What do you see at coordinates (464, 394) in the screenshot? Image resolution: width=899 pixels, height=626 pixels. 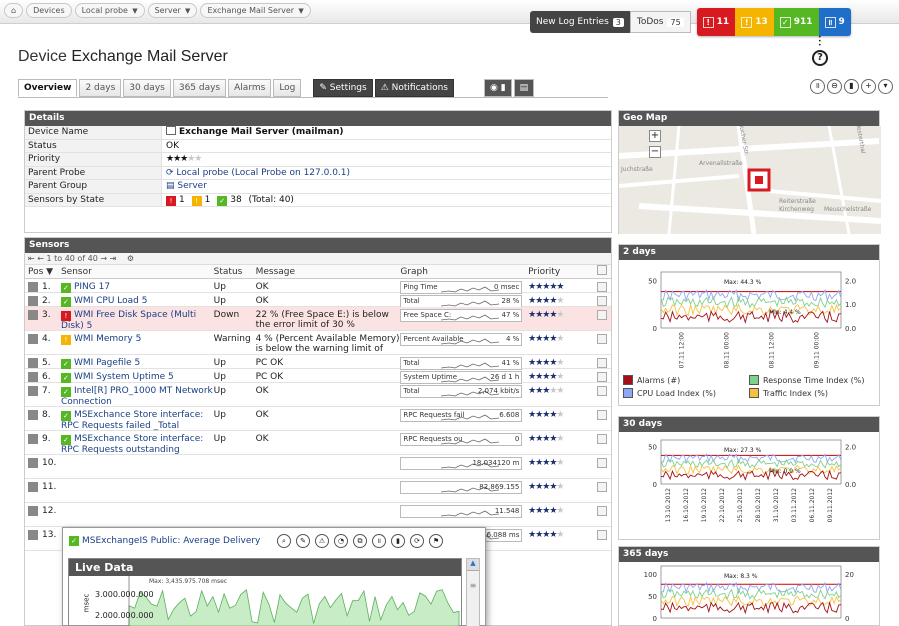 I see `sensor-graph: Total 2,074 kbit/s` at bounding box center [464, 394].